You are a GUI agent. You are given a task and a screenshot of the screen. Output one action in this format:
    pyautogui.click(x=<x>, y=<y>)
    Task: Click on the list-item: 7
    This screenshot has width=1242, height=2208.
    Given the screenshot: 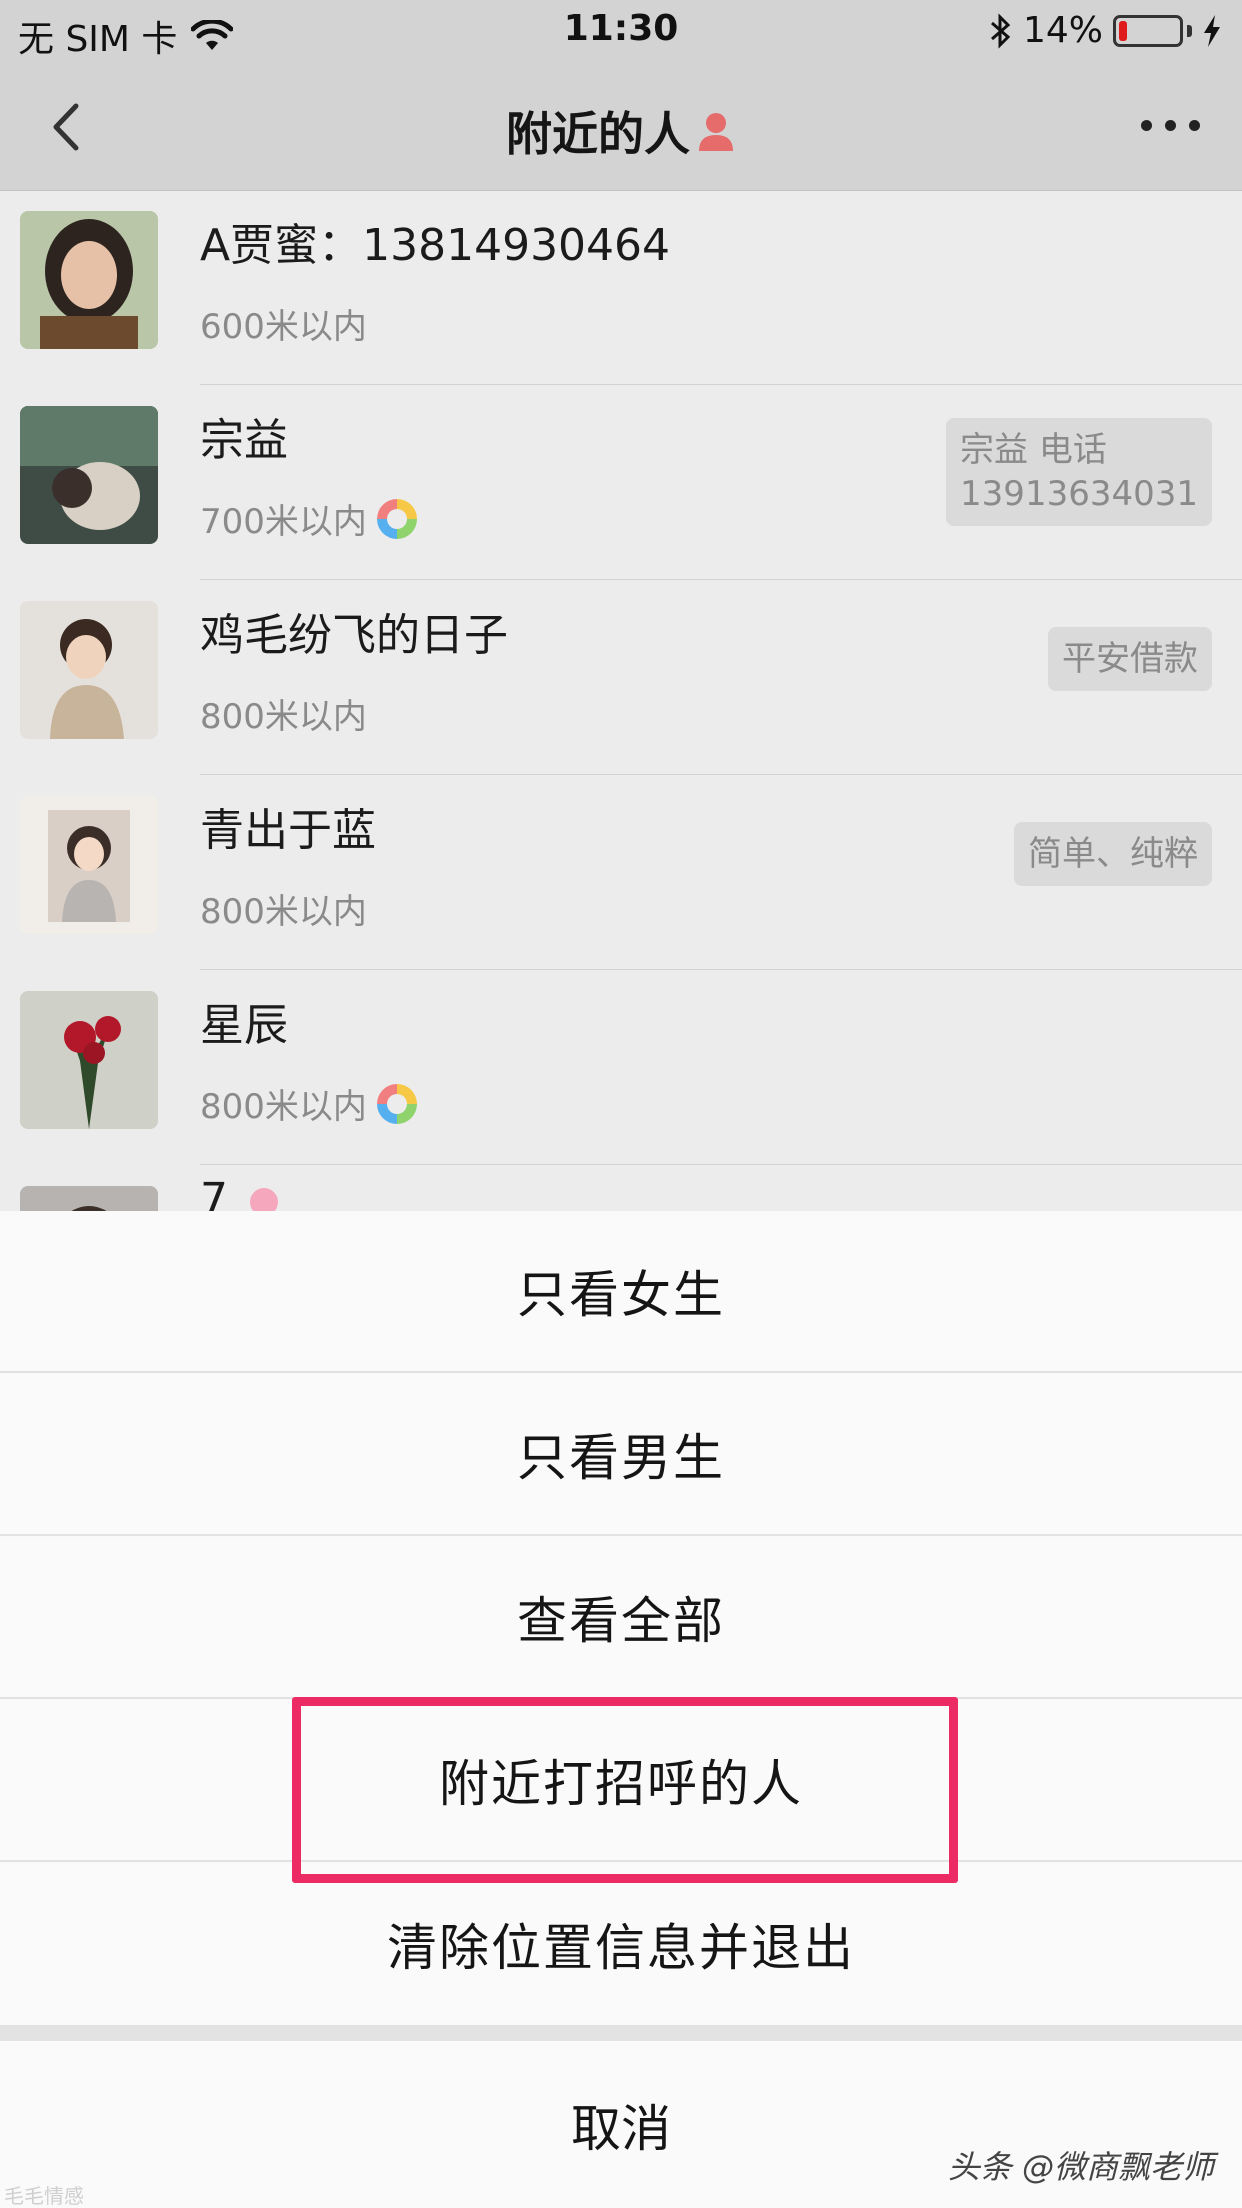 What is the action you would take?
    pyautogui.click(x=621, y=1188)
    